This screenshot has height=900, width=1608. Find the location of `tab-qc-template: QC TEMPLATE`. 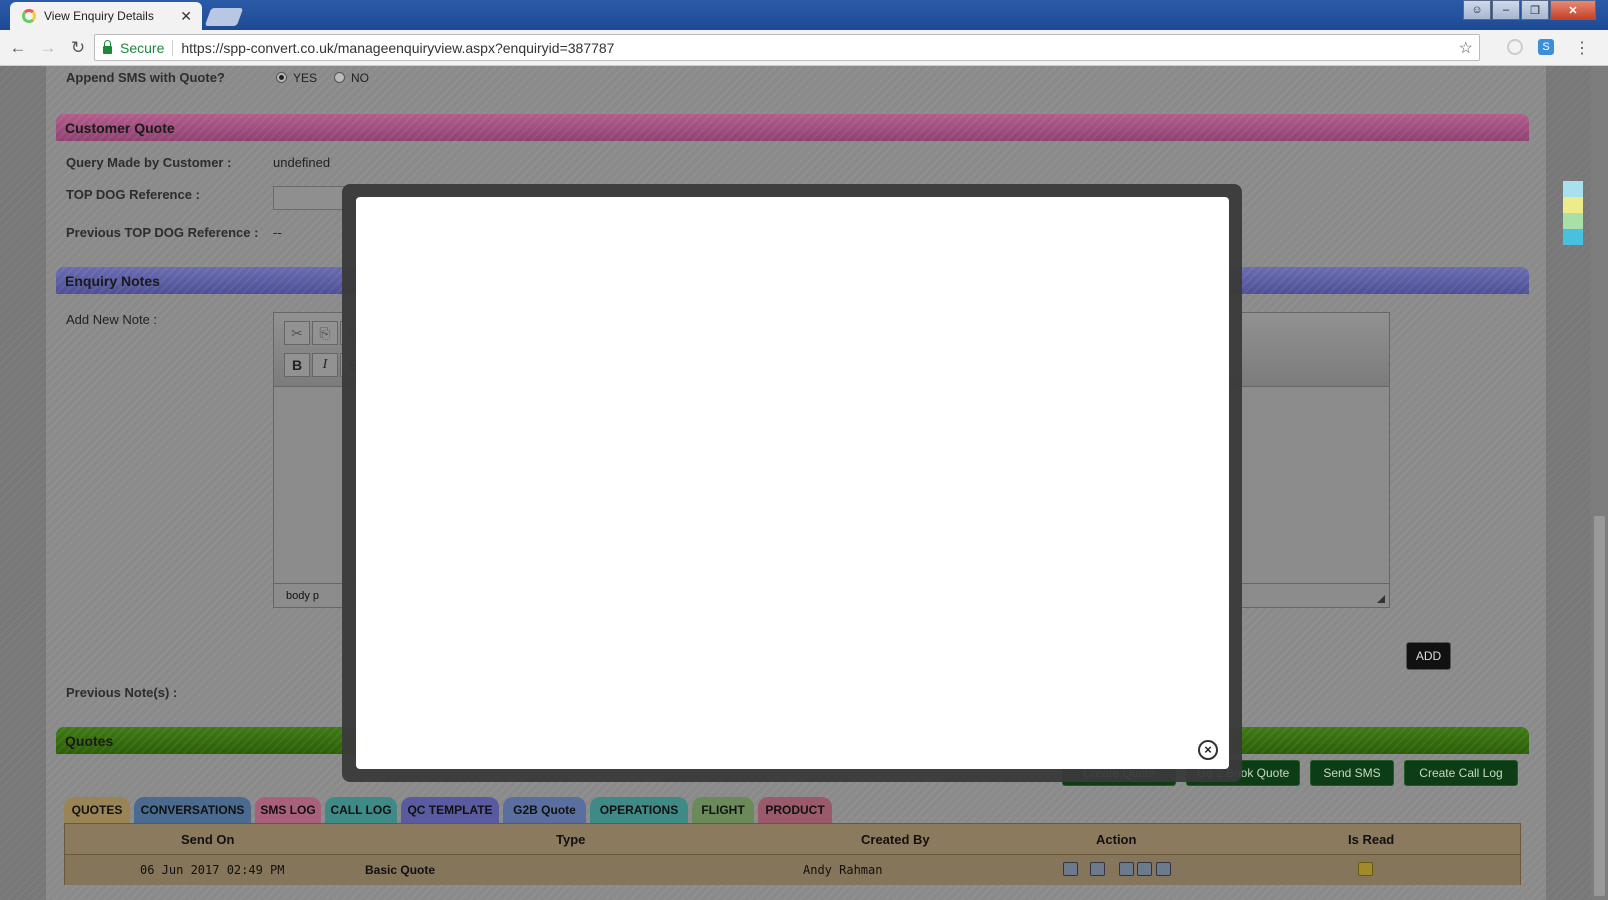

tab-qc-template: QC TEMPLATE is located at coordinates (450, 810).